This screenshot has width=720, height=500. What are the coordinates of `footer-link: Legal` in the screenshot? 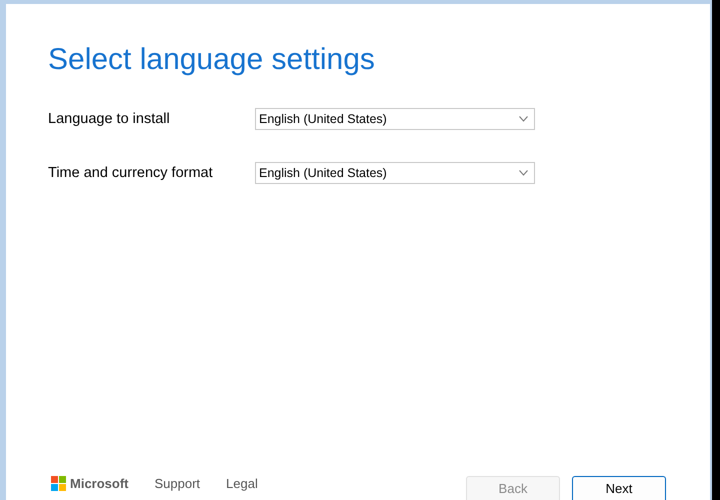 It's located at (242, 483).